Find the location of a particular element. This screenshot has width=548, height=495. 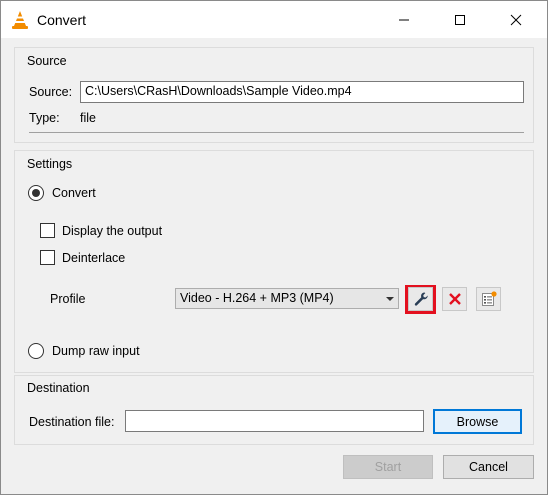

convert-radio is located at coordinates (36, 193).